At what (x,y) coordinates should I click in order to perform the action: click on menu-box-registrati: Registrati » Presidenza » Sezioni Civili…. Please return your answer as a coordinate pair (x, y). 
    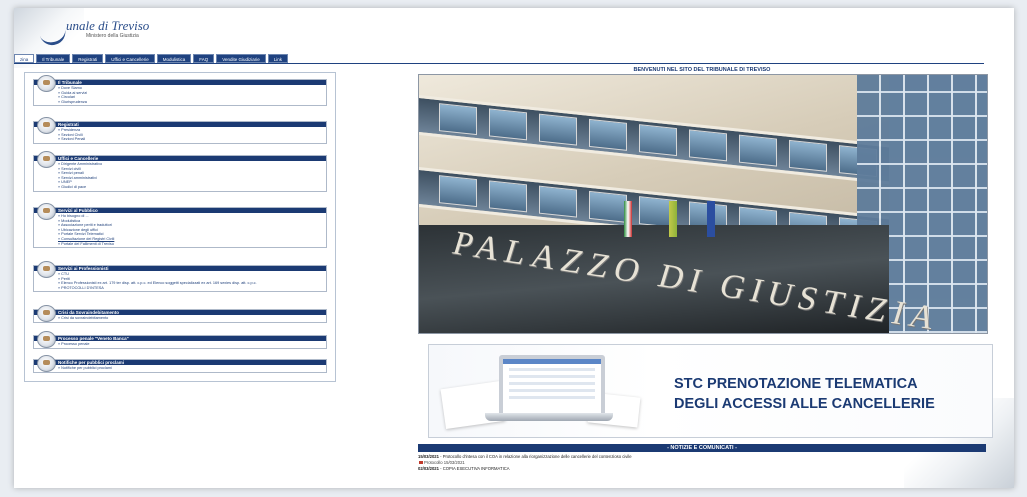
    Looking at the image, I should click on (180, 130).